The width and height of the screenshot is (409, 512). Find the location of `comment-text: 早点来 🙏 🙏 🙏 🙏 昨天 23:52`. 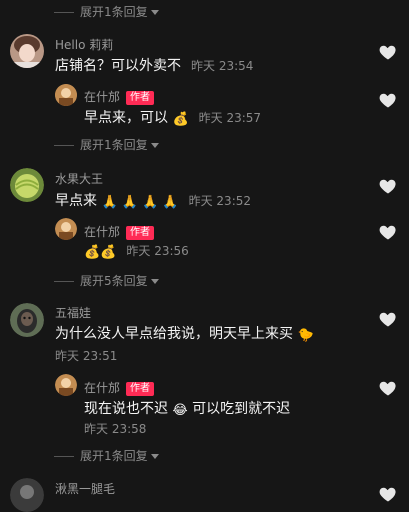

comment-text: 早点来 🙏 🙏 🙏 🙏 昨天 23:52 is located at coordinates (153, 201).